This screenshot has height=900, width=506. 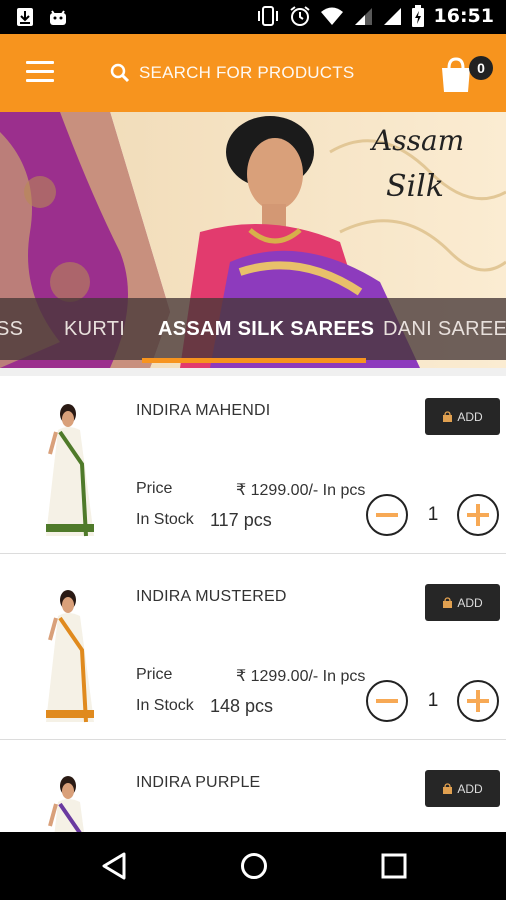 I want to click on banner-title-line1: Assam, so click(x=416, y=140).